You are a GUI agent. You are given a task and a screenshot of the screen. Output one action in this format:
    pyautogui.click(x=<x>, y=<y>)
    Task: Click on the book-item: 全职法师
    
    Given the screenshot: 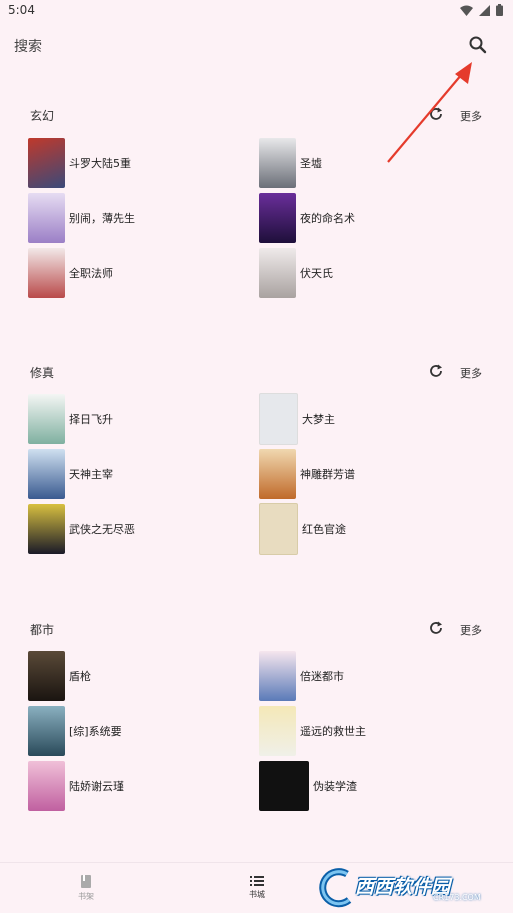 What is the action you would take?
    pyautogui.click(x=70, y=273)
    